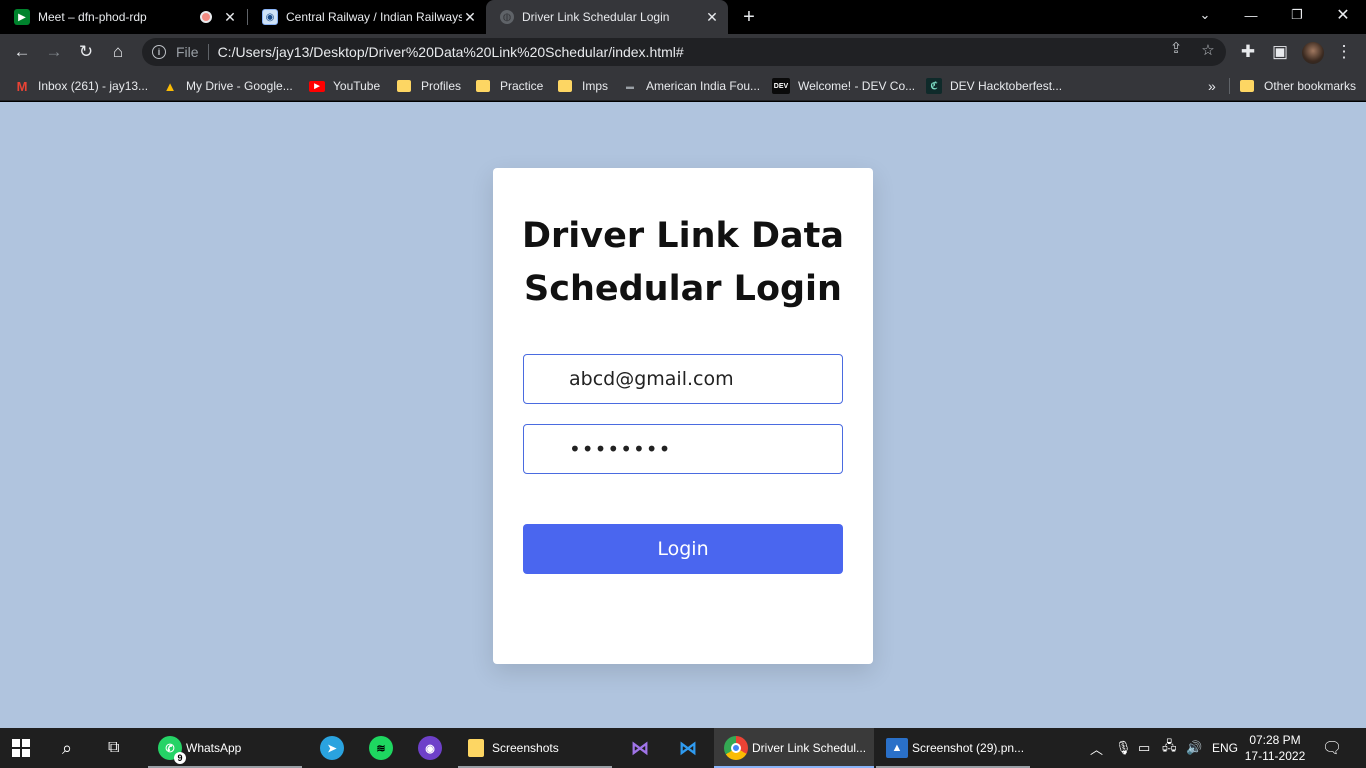  Describe the element at coordinates (67, 748) in the screenshot. I see `search-icon: ⌕` at that location.